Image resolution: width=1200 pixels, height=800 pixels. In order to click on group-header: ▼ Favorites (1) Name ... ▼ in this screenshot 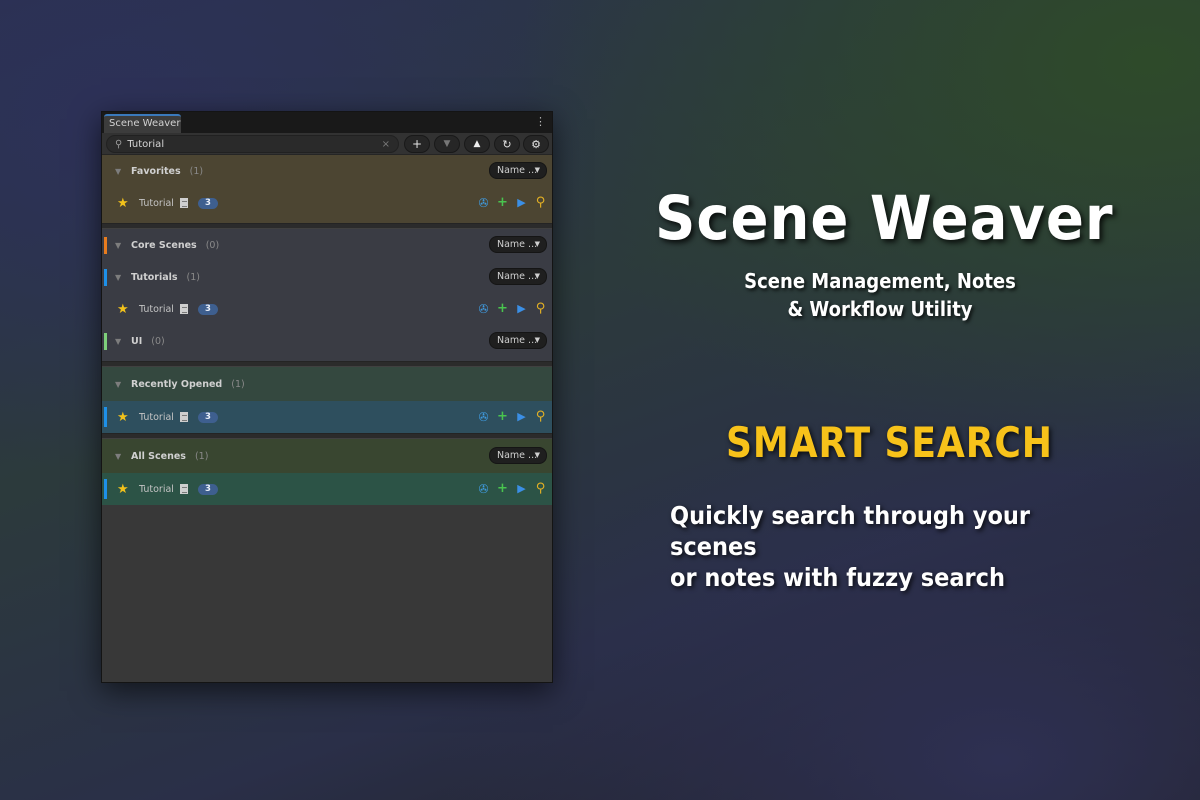, I will do `click(327, 171)`.